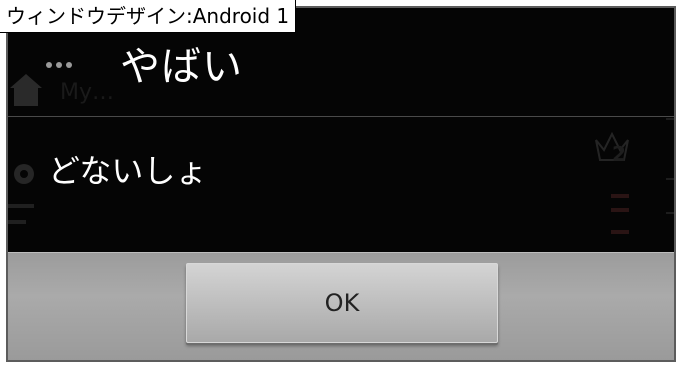 The image size is (680, 368). I want to click on dialog-title: やばい, so click(181, 67).